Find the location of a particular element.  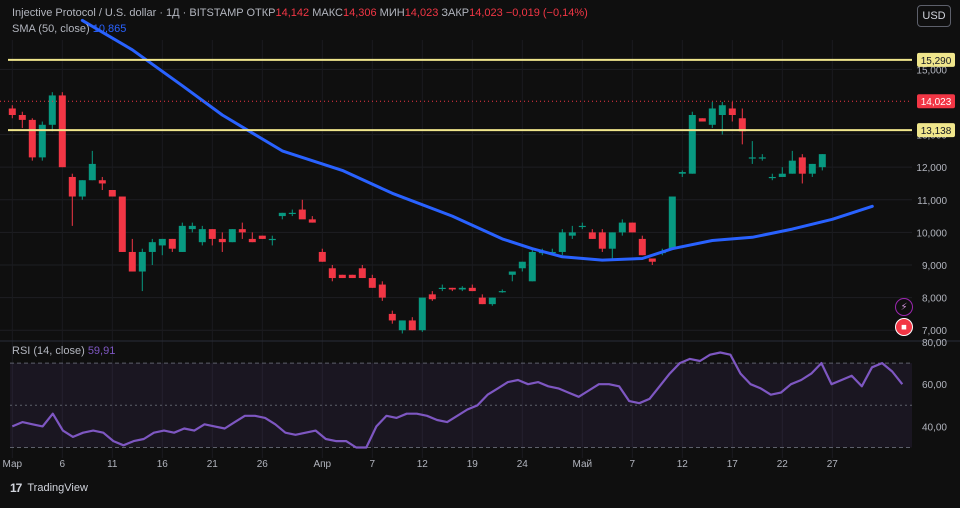

tradingview-logo: 17 TradingView is located at coordinates (49, 488).